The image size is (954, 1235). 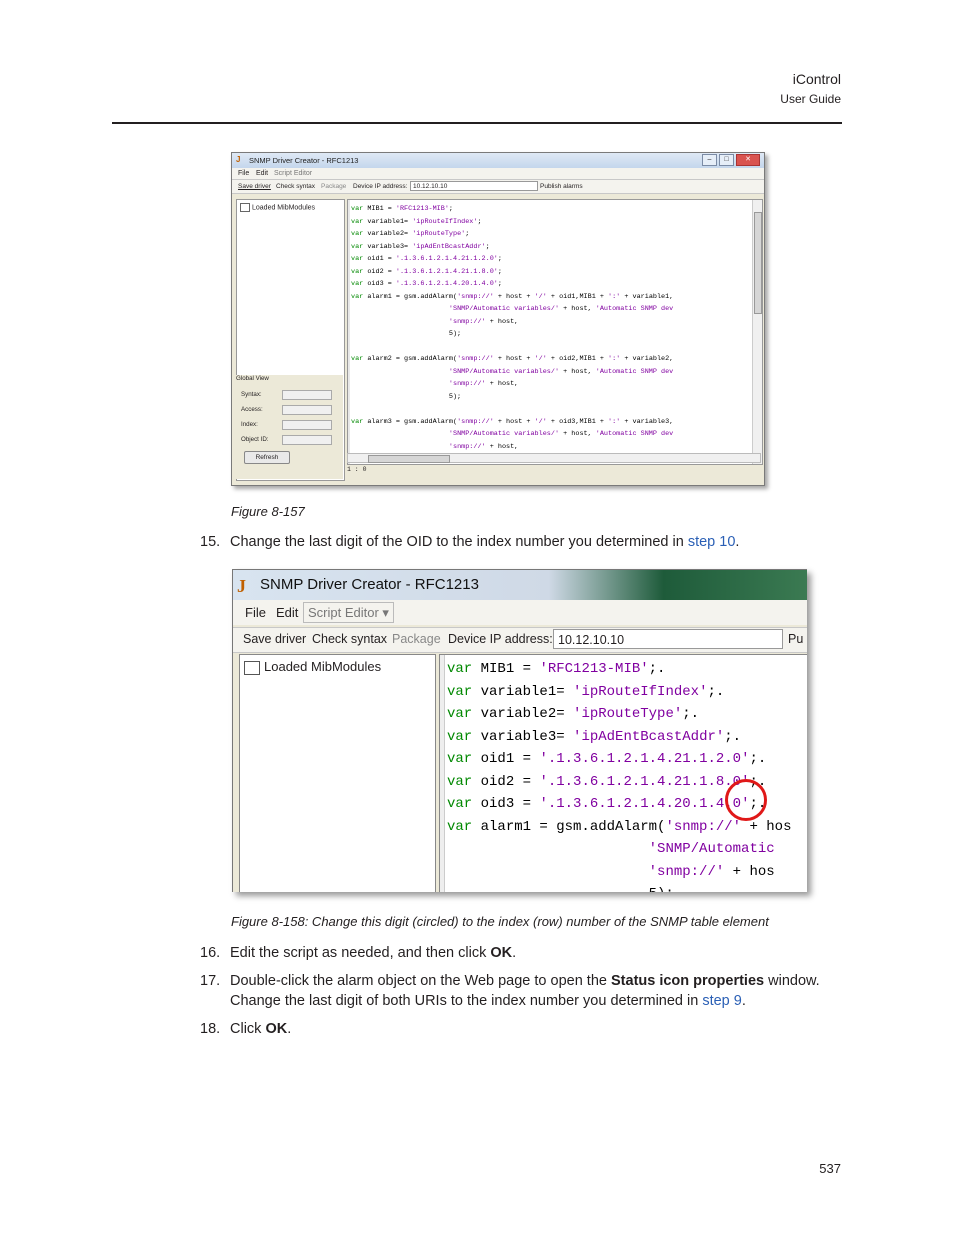 What do you see at coordinates (252, 378) in the screenshot?
I see `global-view-label: Global View` at bounding box center [252, 378].